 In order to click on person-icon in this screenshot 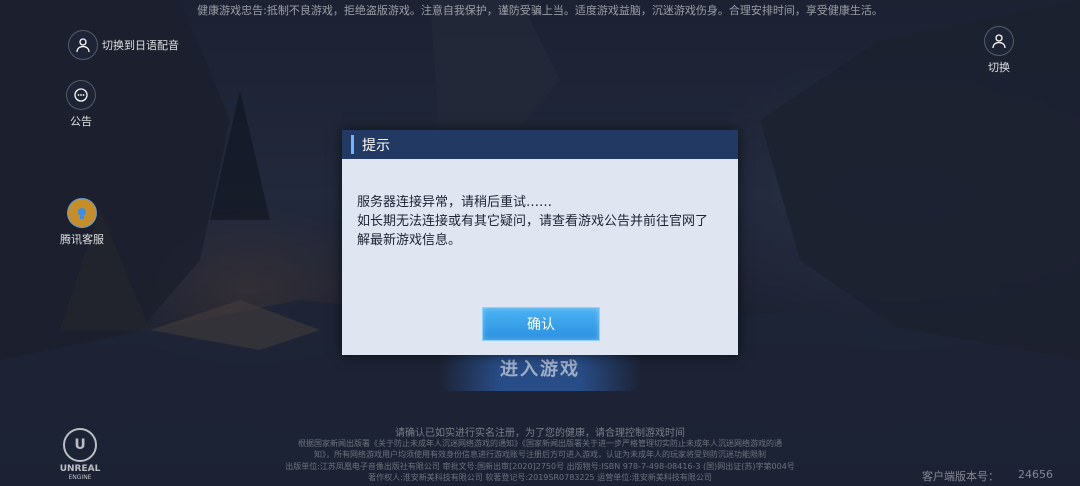, I will do `click(83, 45)`.